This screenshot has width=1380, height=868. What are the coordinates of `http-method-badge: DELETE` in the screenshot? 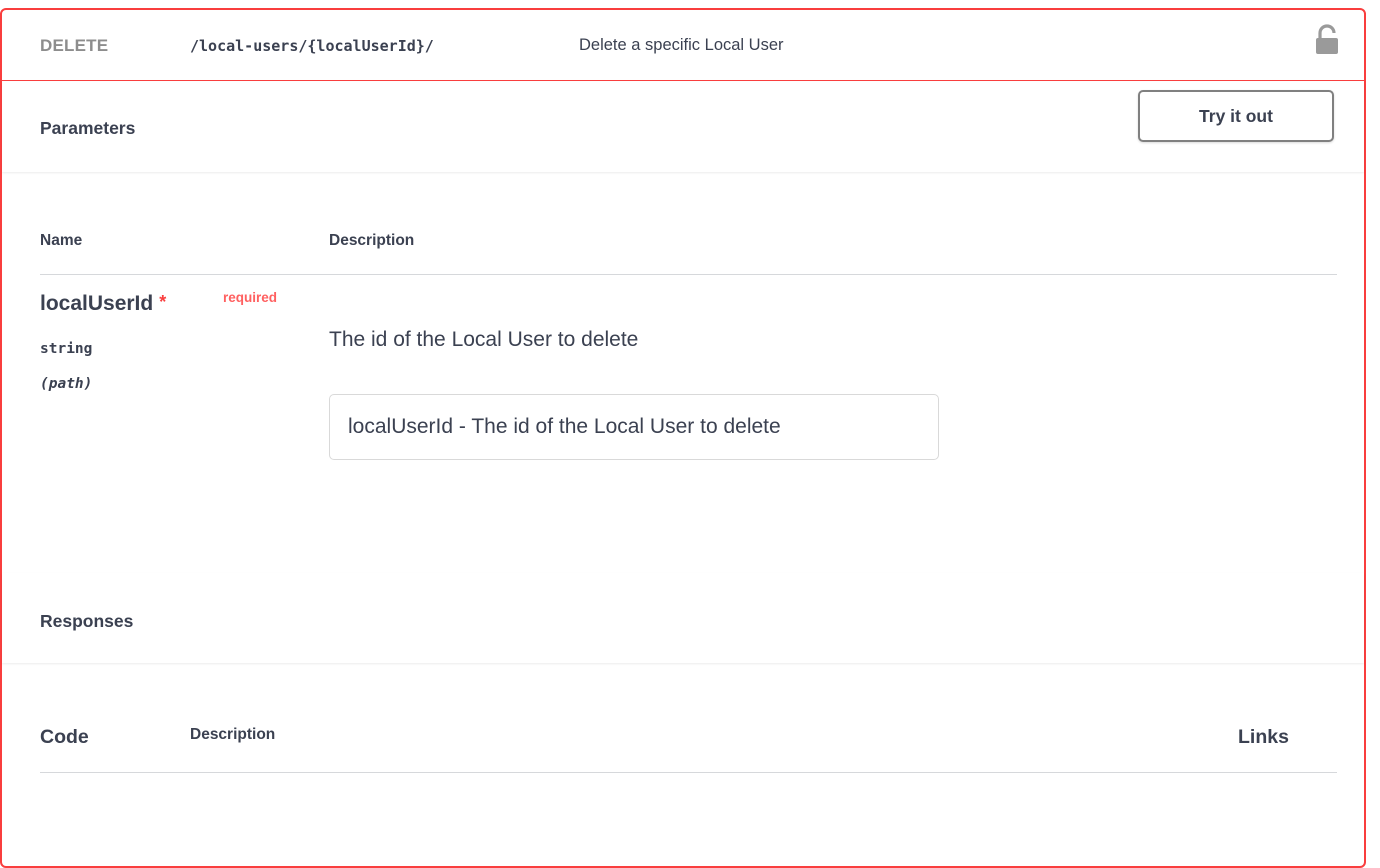 It's located at (74, 45).